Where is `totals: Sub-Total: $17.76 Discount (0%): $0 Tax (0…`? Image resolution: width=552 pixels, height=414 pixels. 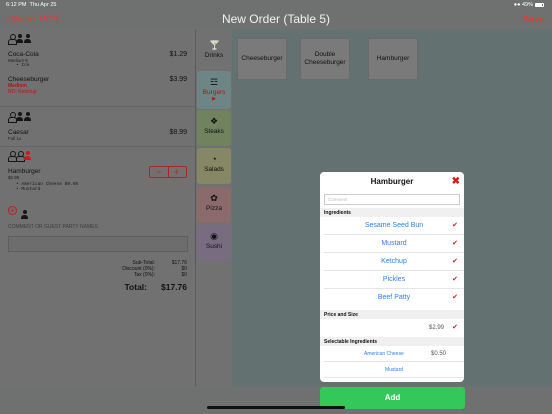 totals: Sub-Total: $17.76 Discount (0%): $0 Tax (0… is located at coordinates (127, 269).